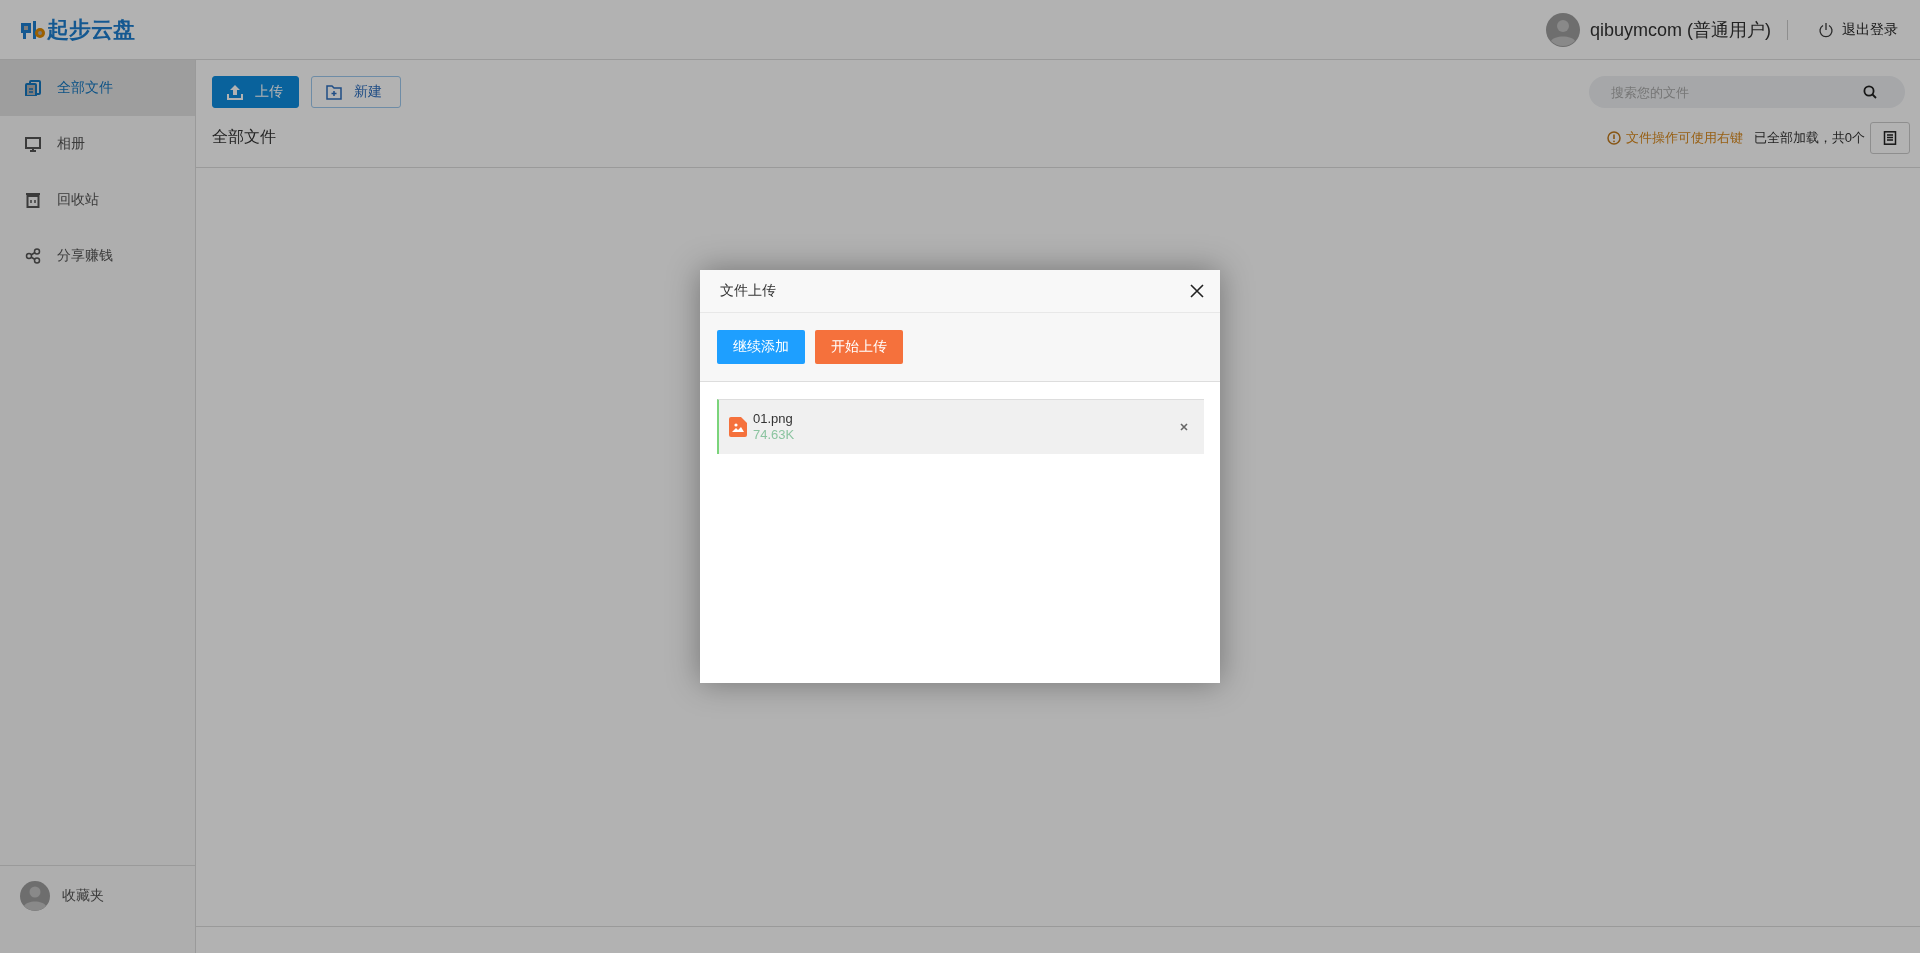 The image size is (1920, 953). Describe the element at coordinates (33, 88) in the screenshot. I see `files-icon` at that location.